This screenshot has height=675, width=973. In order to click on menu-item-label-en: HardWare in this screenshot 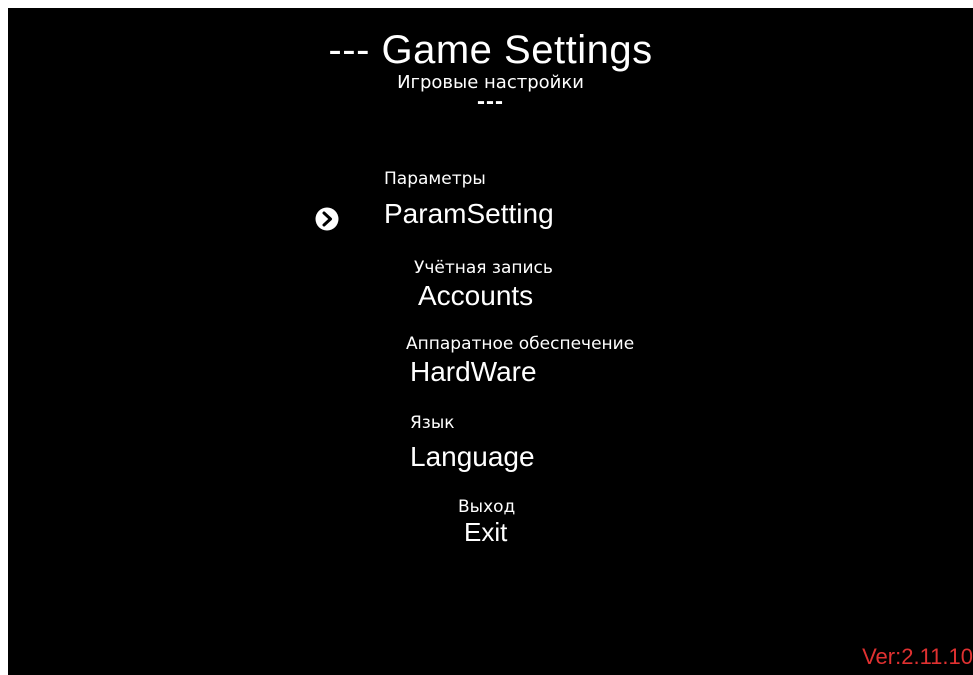, I will do `click(473, 371)`.